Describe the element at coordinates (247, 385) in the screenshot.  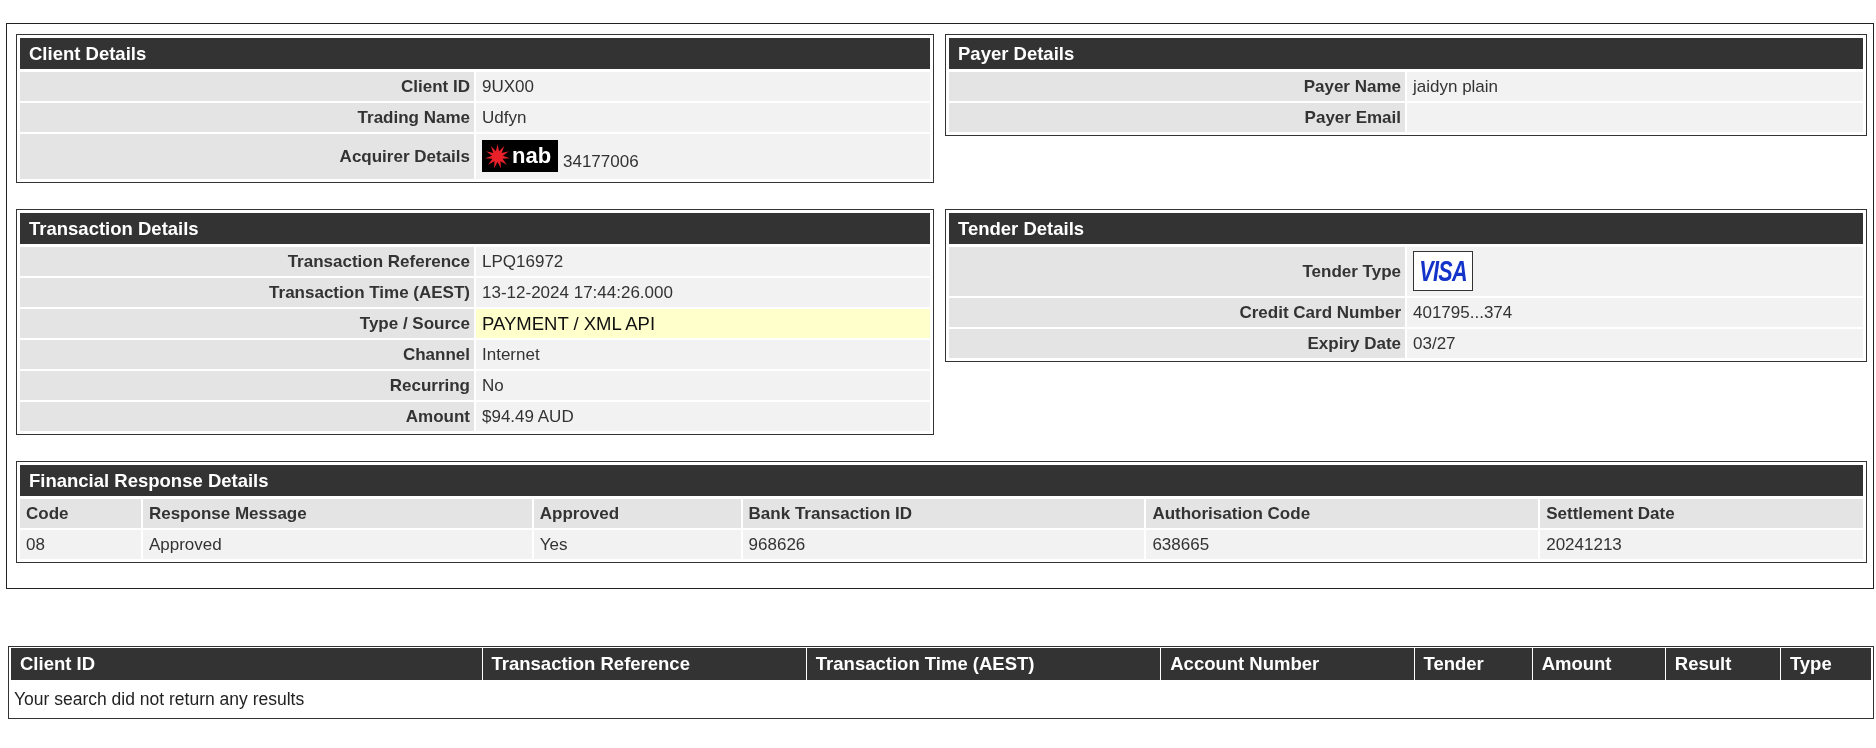
I see `field-label: Recurring` at that location.